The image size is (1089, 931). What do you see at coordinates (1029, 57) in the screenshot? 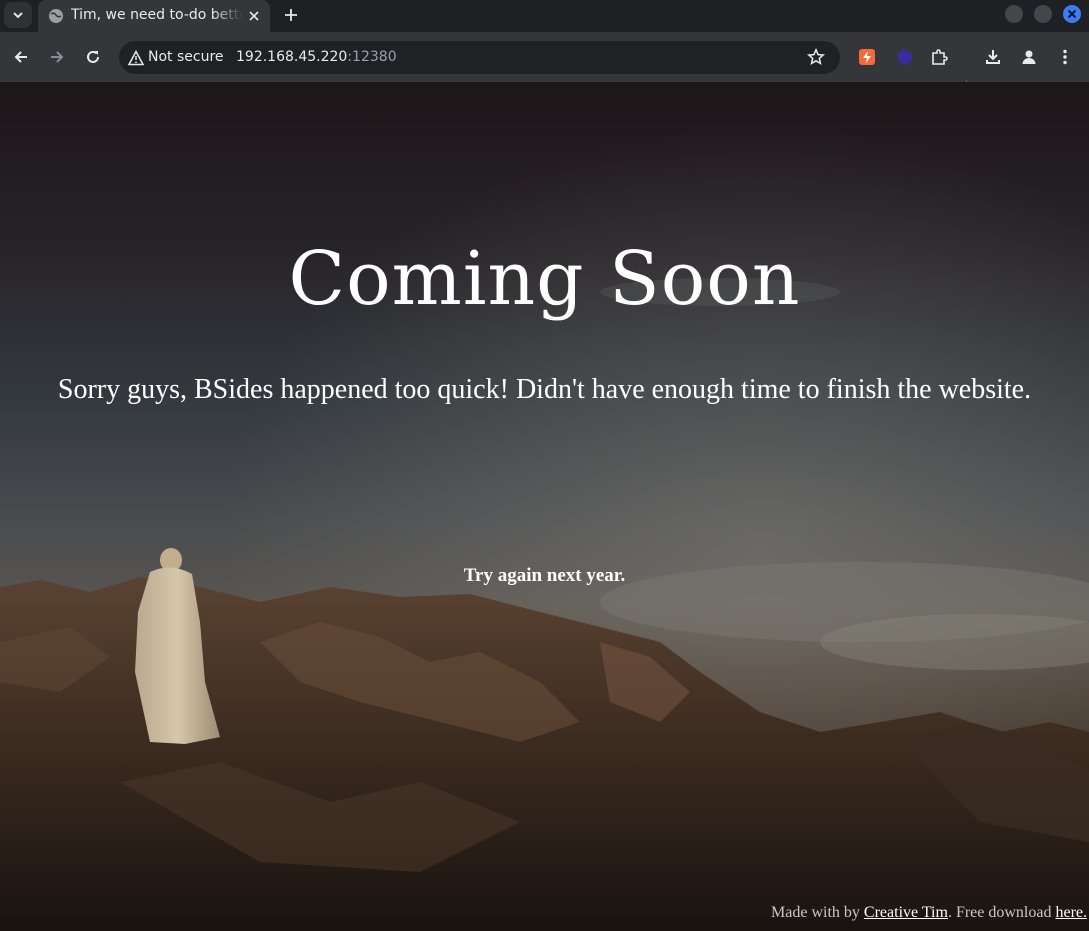
I see `profile-icon` at bounding box center [1029, 57].